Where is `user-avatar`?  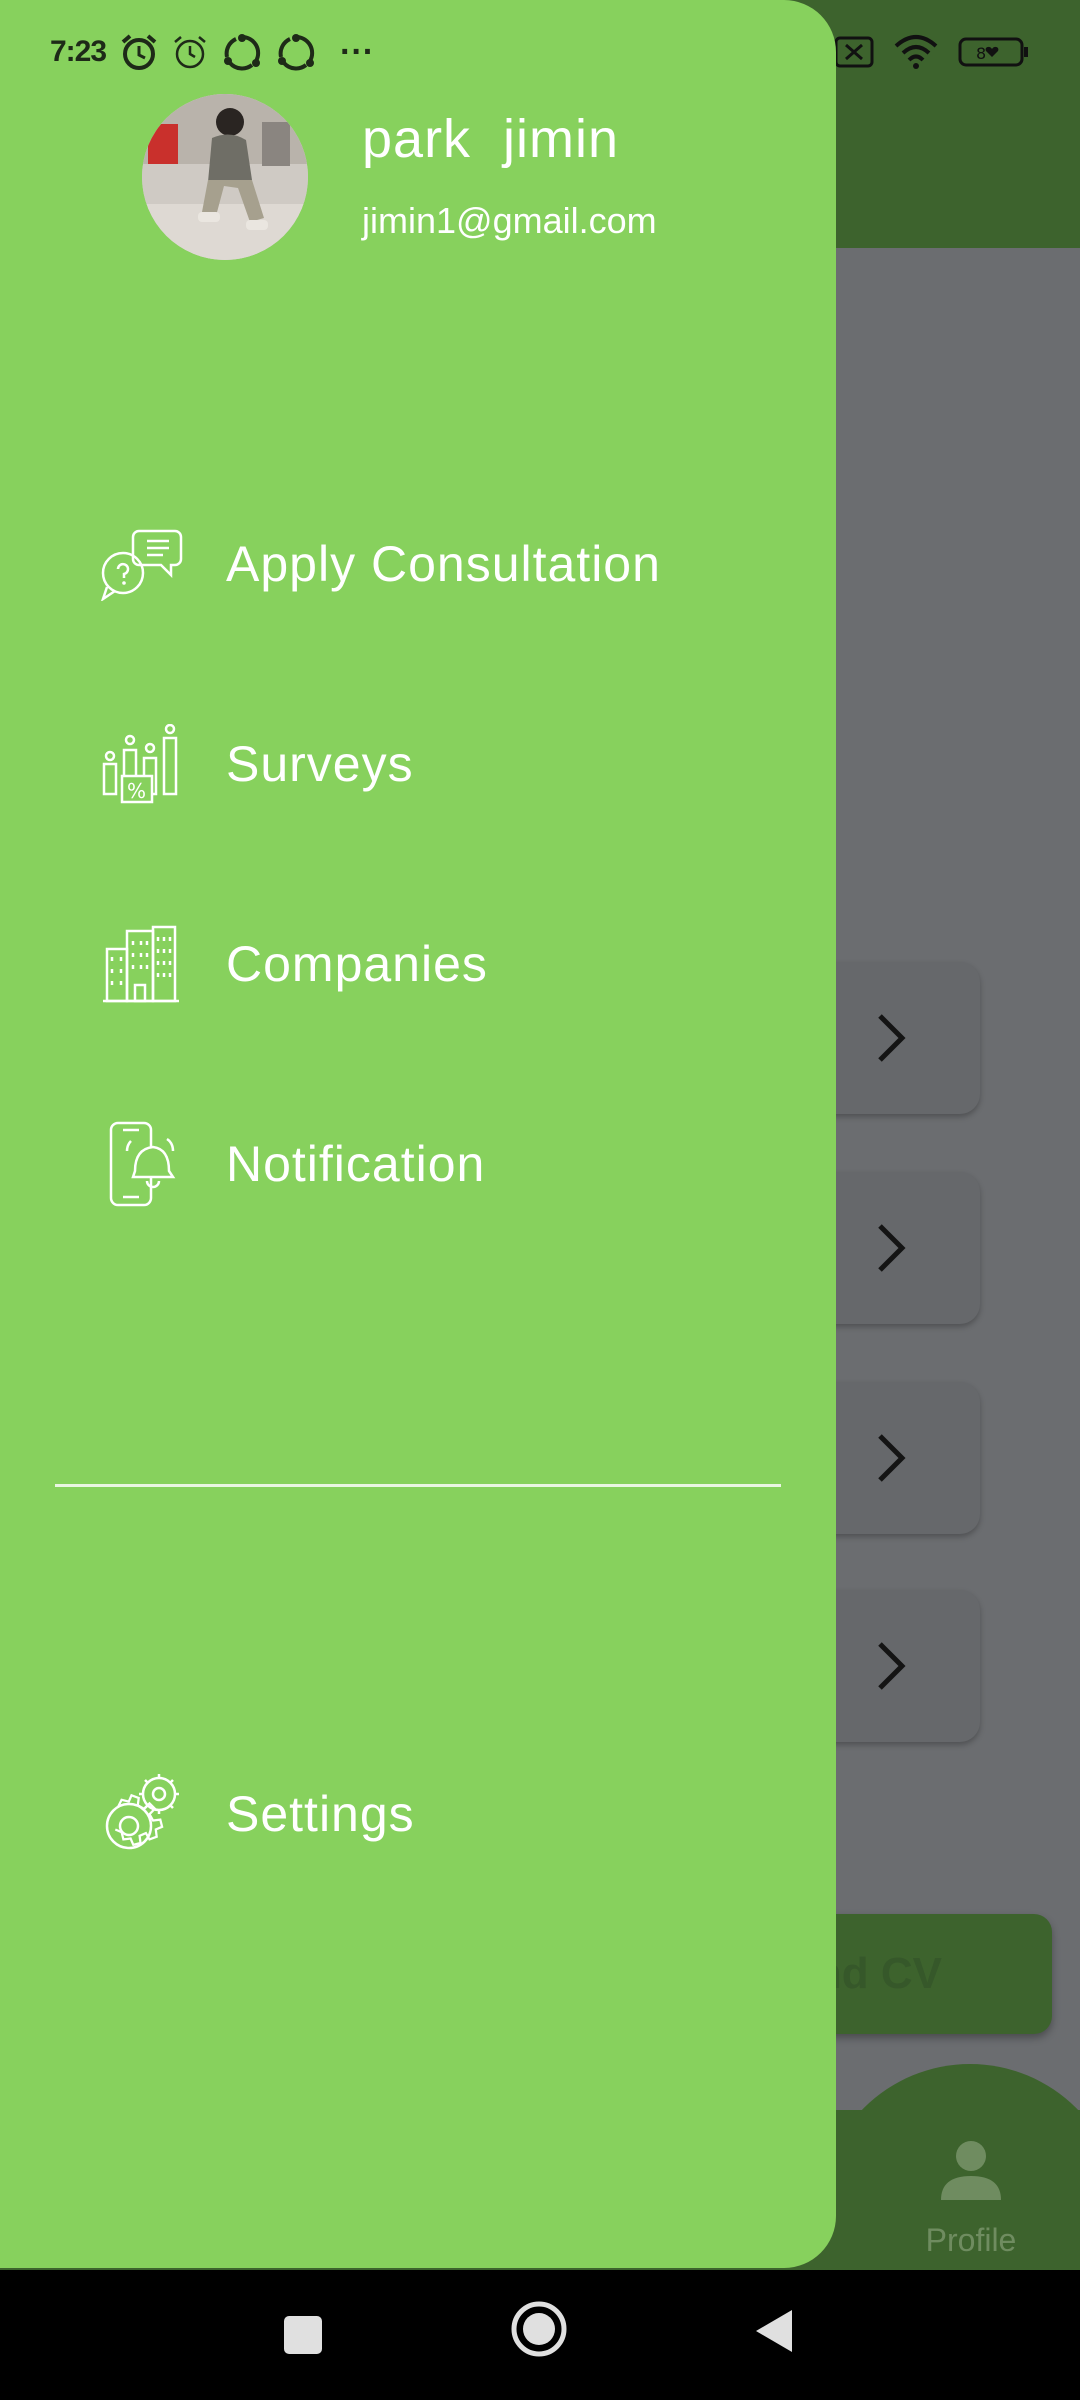
user-avatar is located at coordinates (225, 177).